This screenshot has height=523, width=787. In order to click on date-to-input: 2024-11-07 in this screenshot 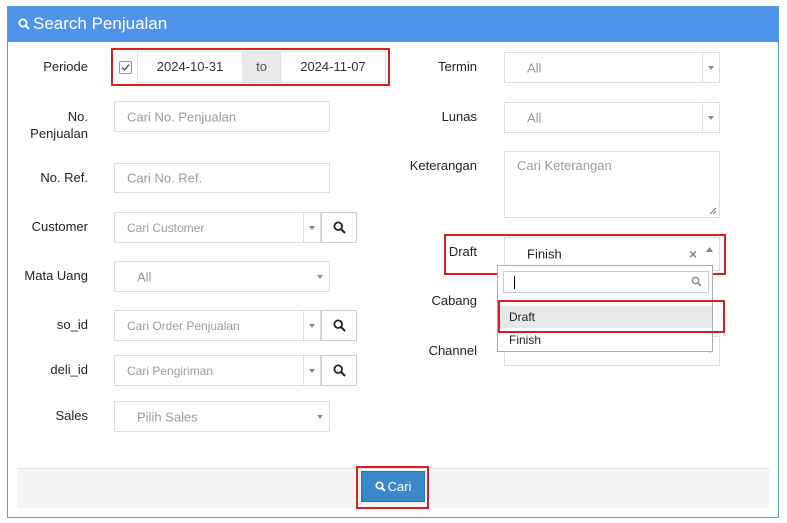, I will do `click(333, 67)`.